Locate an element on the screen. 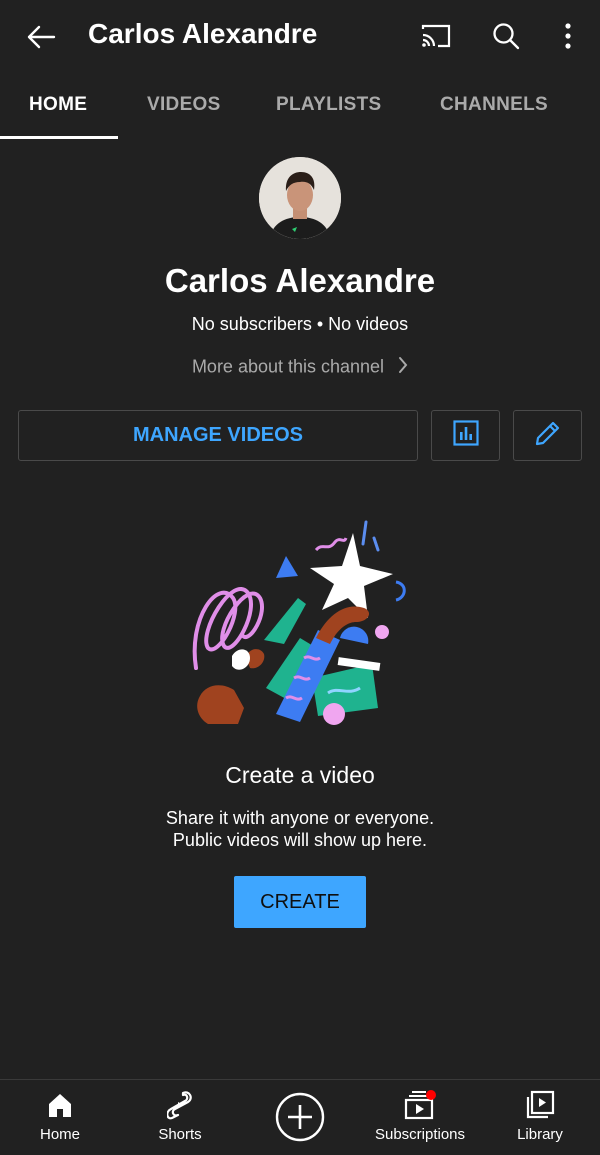 The image size is (600, 1155). nav-subscriptions: Subscriptions is located at coordinates (420, 1117).